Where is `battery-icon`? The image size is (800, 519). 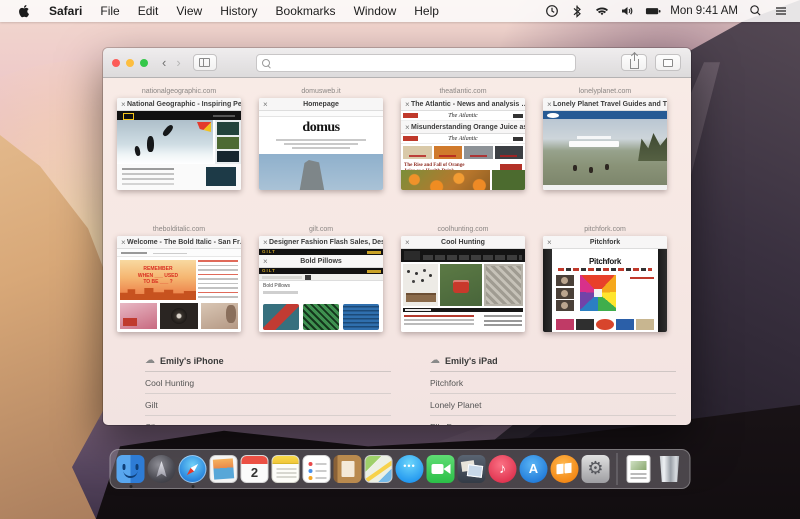
battery-icon is located at coordinates (653, 11).